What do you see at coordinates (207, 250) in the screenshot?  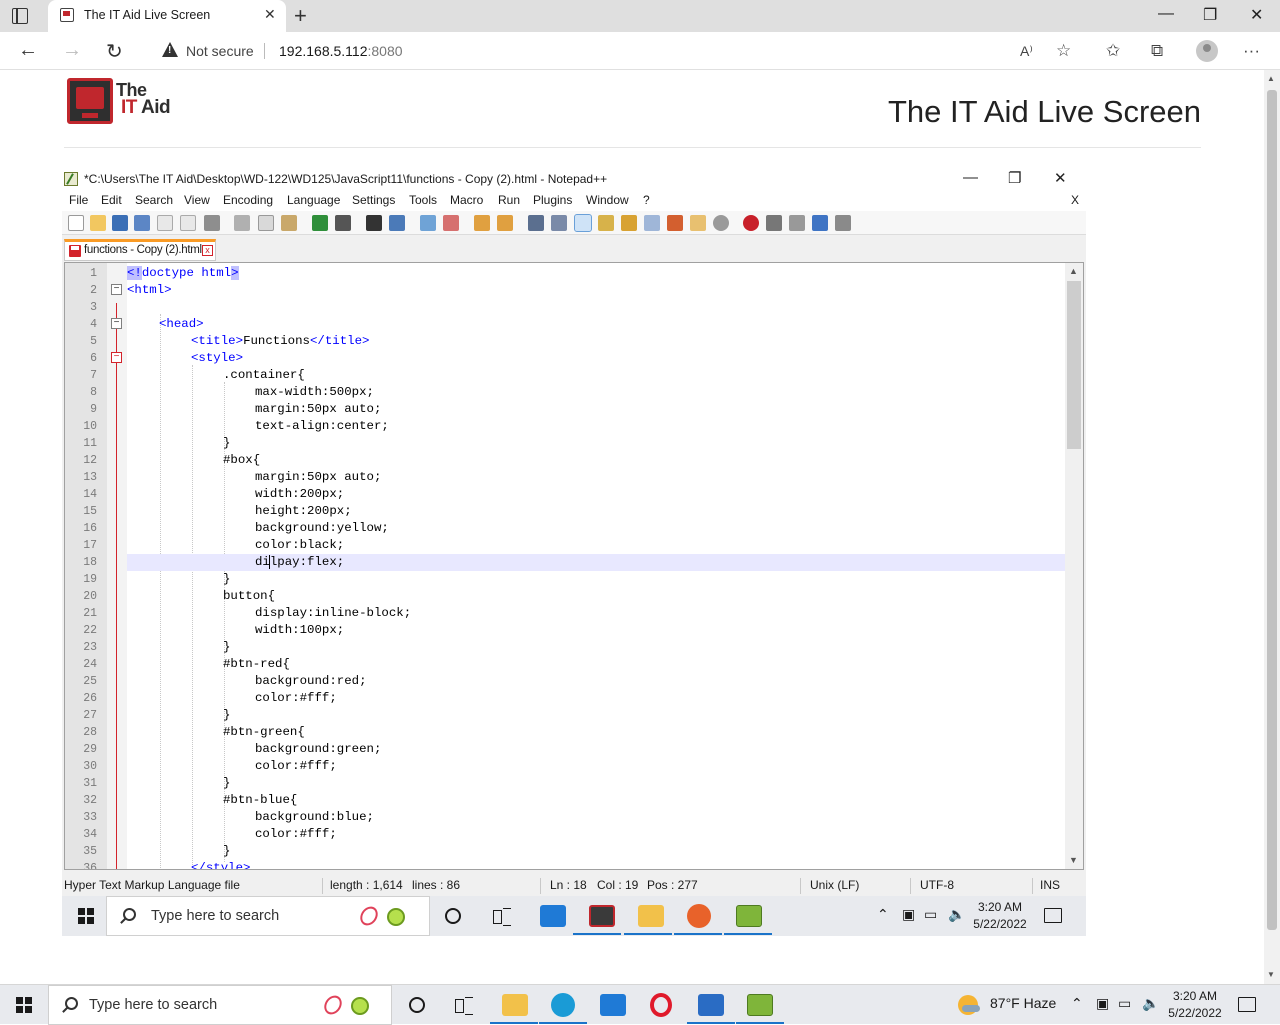 I see `doc-tab-close-icon: x` at bounding box center [207, 250].